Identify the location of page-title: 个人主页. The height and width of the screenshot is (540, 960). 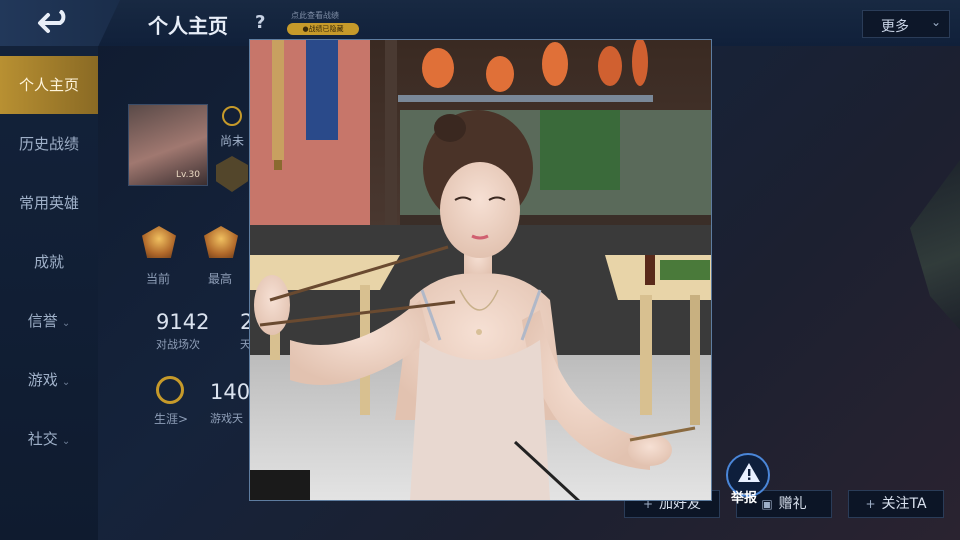
(188, 26).